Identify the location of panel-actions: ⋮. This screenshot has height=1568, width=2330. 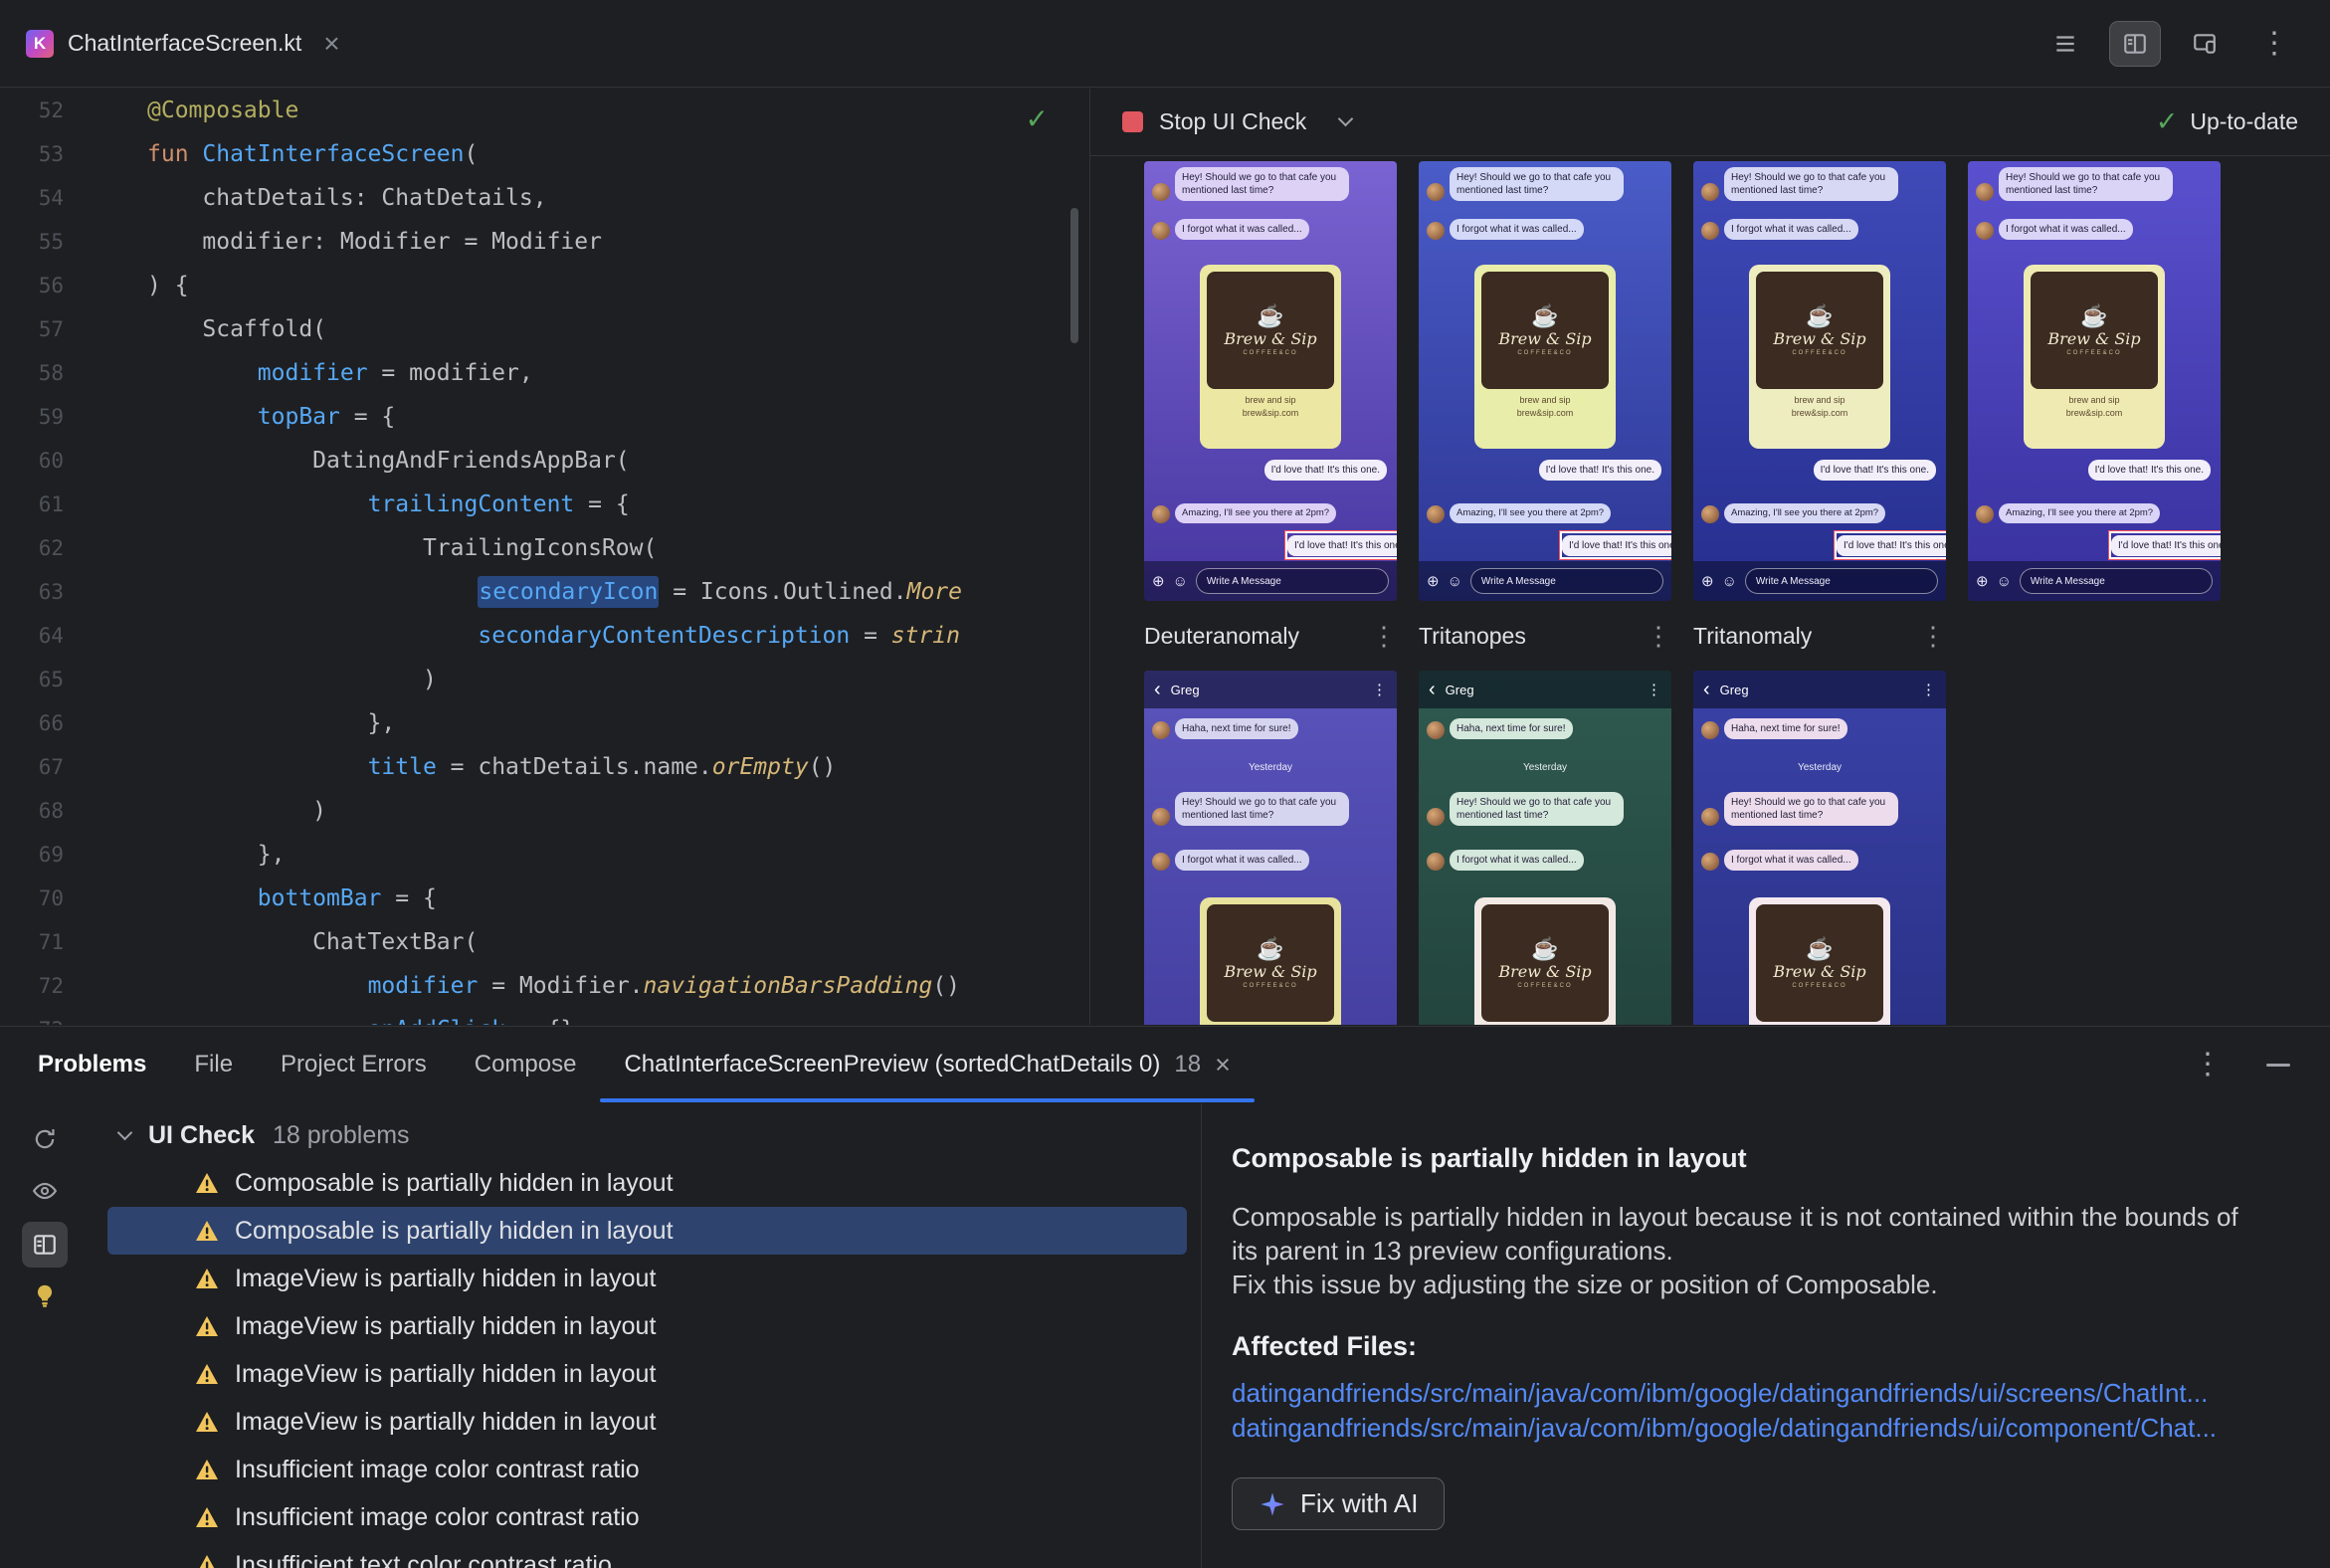
(2261, 1064).